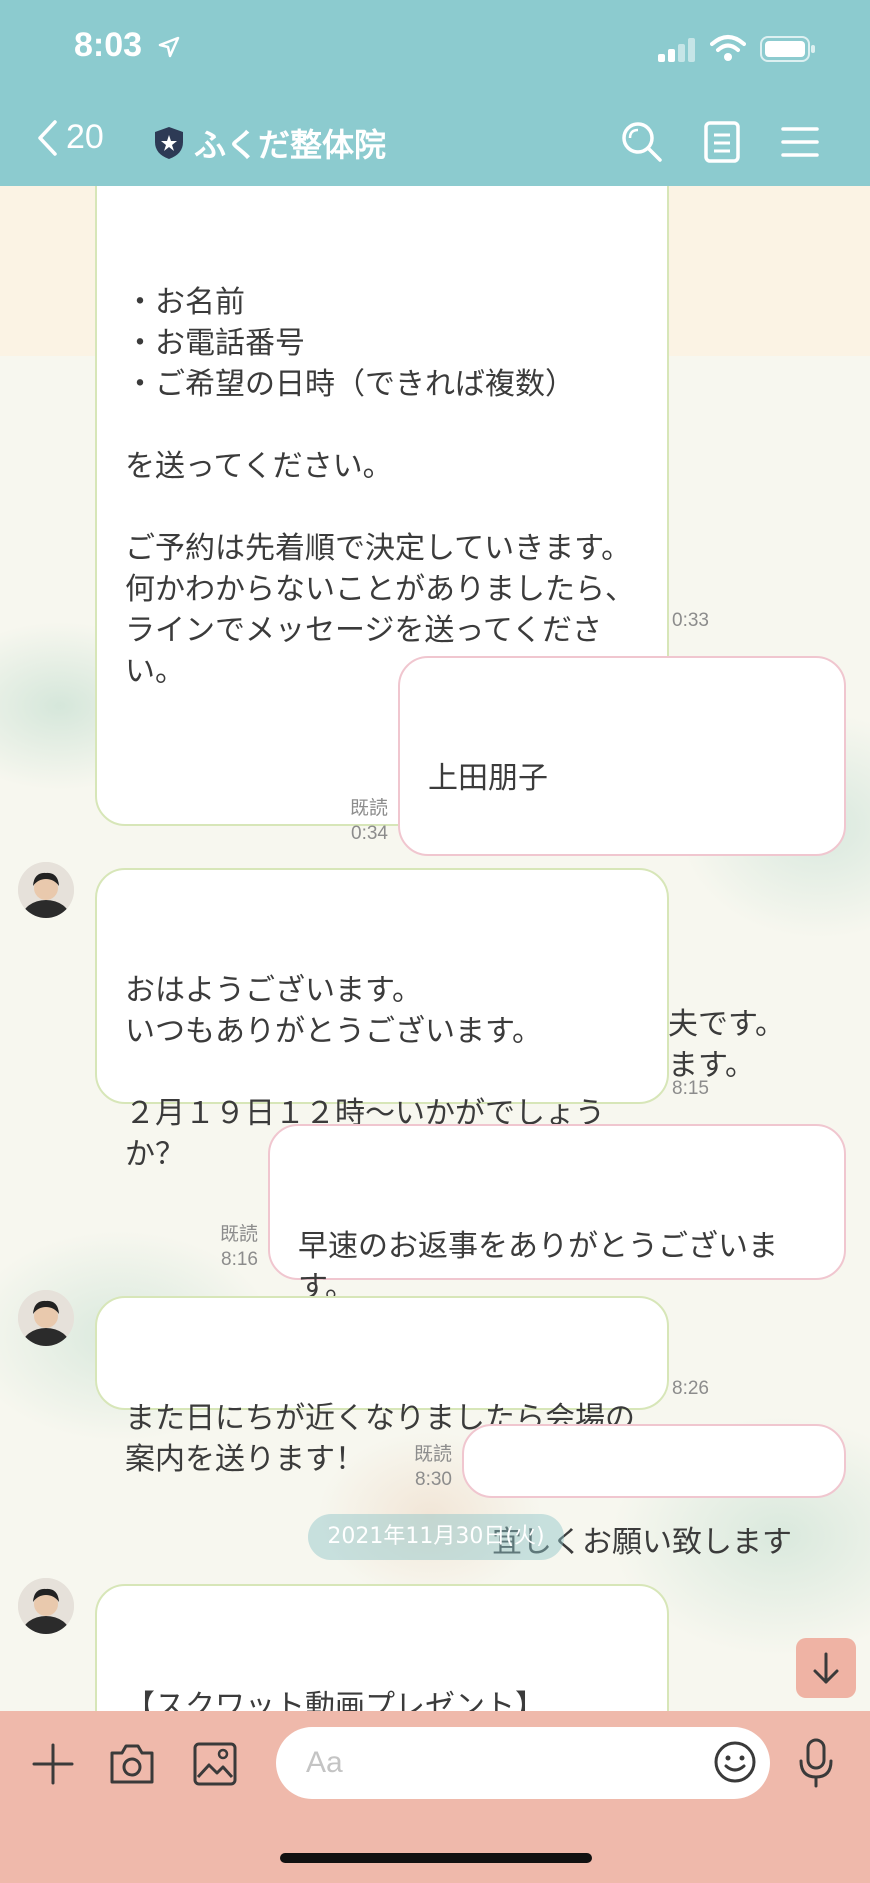  Describe the element at coordinates (108, 45) in the screenshot. I see `status-time: 8:03` at that location.